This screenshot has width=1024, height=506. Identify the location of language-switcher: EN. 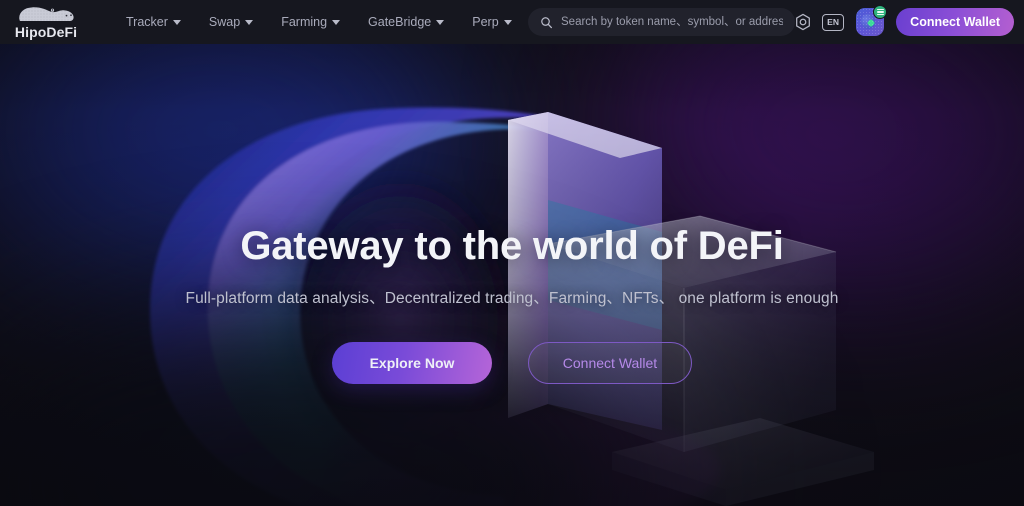
(833, 22).